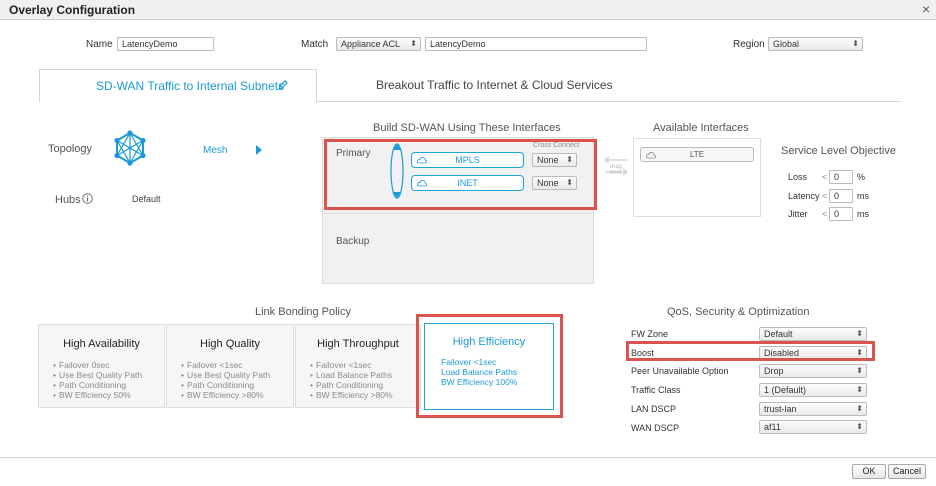 This screenshot has width=936, height=486. What do you see at coordinates (813, 371) in the screenshot?
I see `qos-peer-unavailable-select: Drop` at bounding box center [813, 371].